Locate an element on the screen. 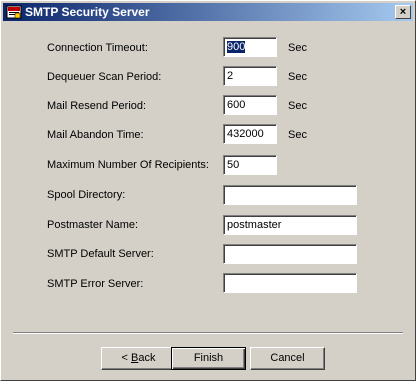 This screenshot has width=416, height=381. mail-abandon-time-field: 432000 is located at coordinates (250, 134).